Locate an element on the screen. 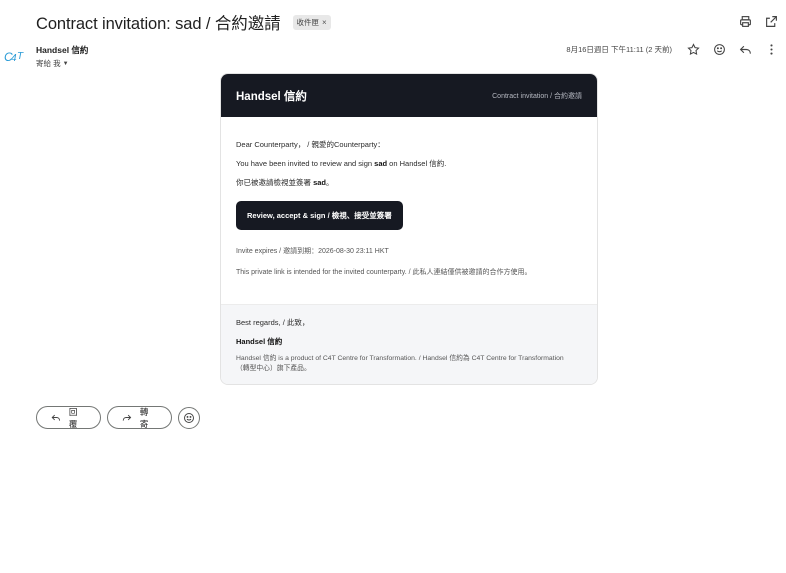 The width and height of the screenshot is (786, 573). recipient-text: 寄給 我 is located at coordinates (48, 63).